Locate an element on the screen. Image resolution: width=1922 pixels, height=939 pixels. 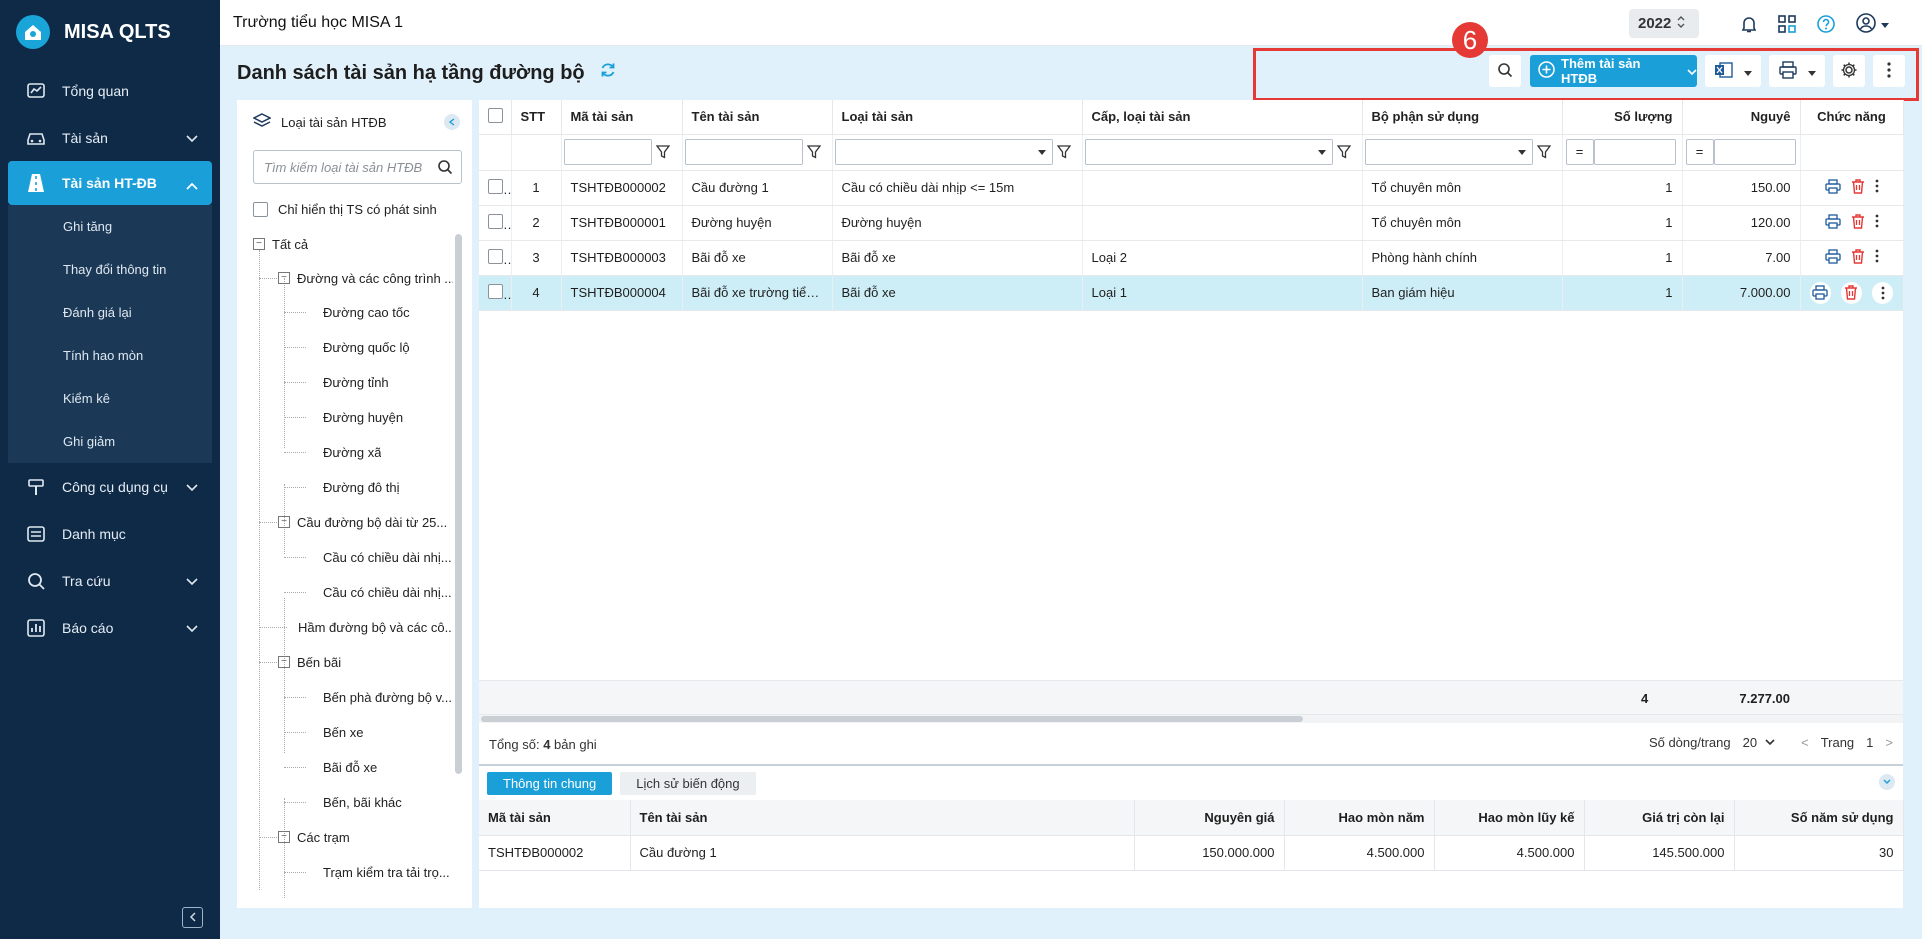
tree-node-bus-station: Bến xe is located at coordinates (343, 732).